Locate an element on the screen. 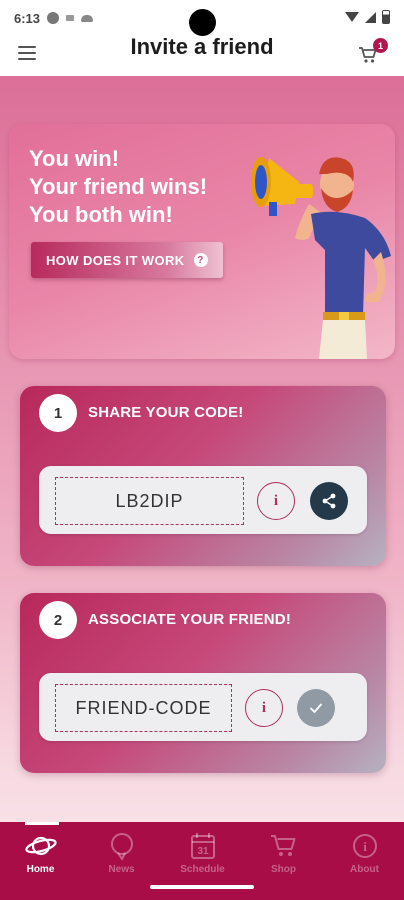  nav-item-home: Home is located at coordinates (40, 852).